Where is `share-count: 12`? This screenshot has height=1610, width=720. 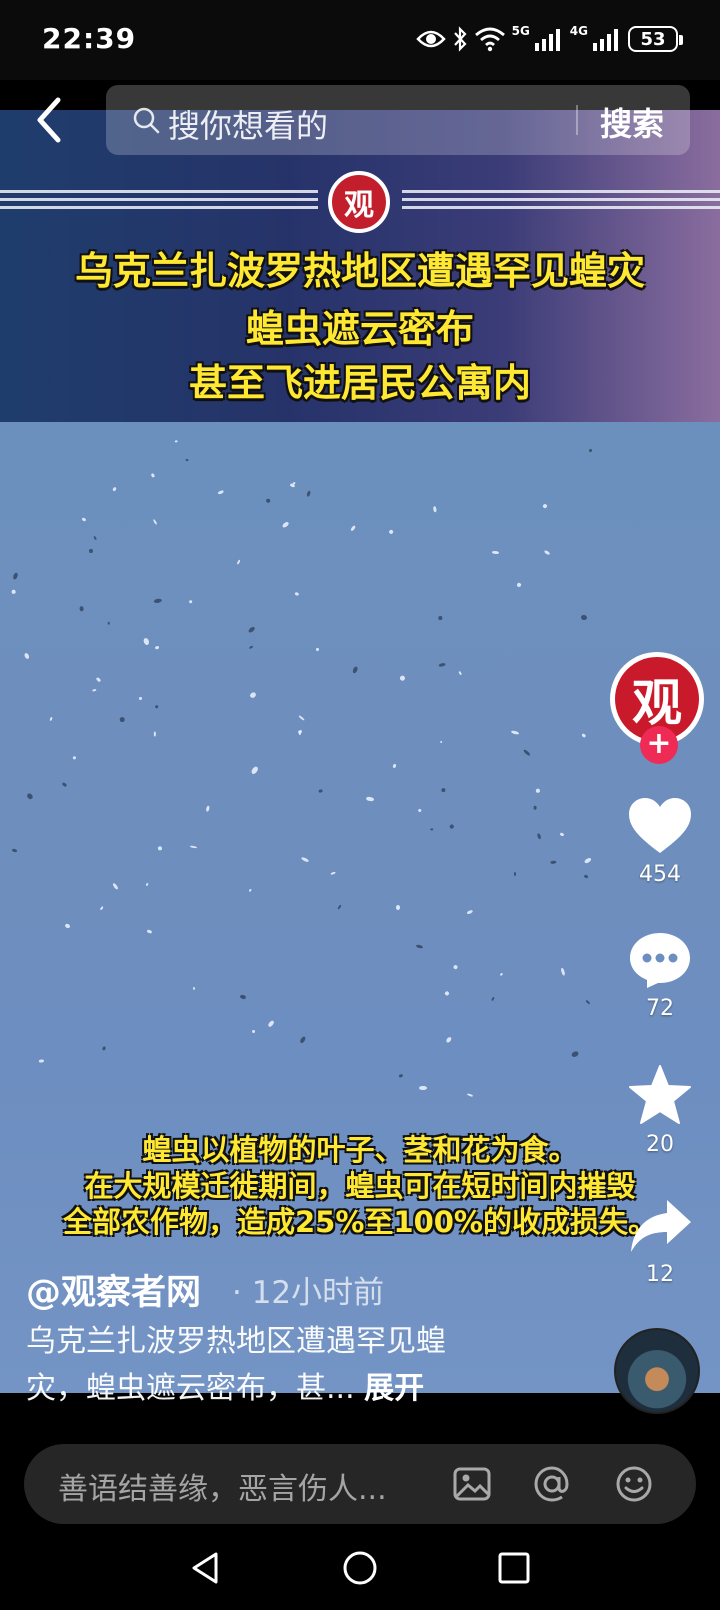 share-count: 12 is located at coordinates (660, 1274).